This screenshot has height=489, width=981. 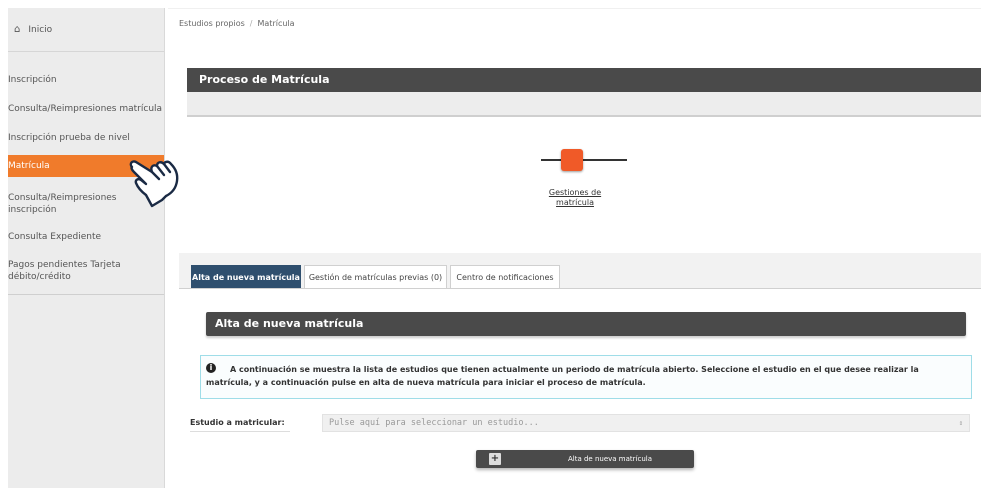 I want to click on sidebar-item-label: Consulta Expediente, so click(x=55, y=237).